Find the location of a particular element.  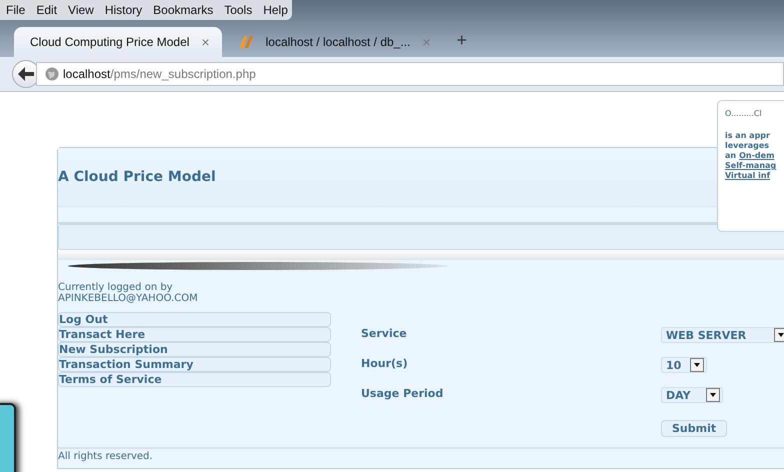

browser-tab: Cloud Computing Price Model × is located at coordinates (118, 42).